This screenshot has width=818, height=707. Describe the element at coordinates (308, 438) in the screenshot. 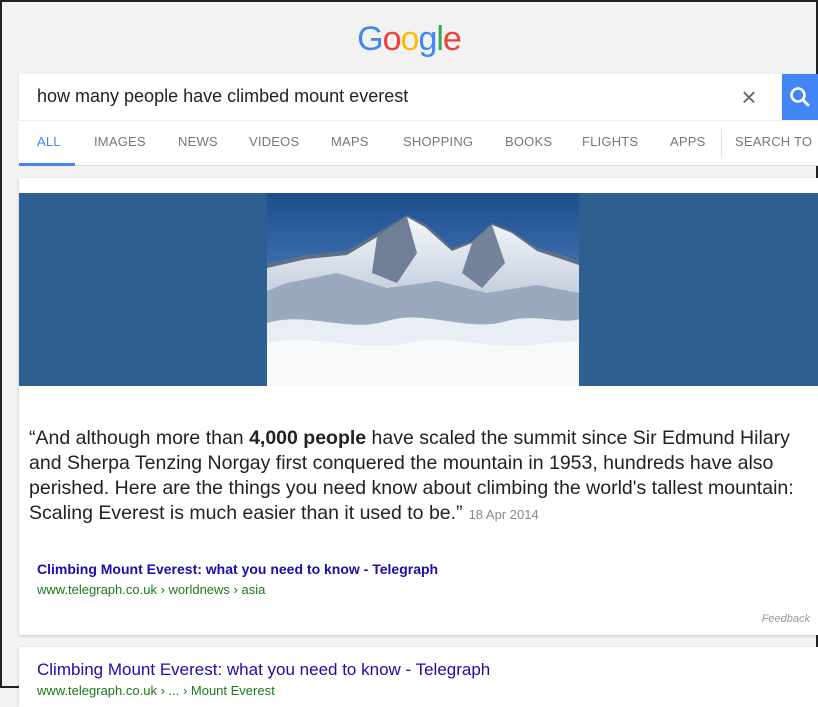

I see `quote-highlight: 4,000 people` at that location.